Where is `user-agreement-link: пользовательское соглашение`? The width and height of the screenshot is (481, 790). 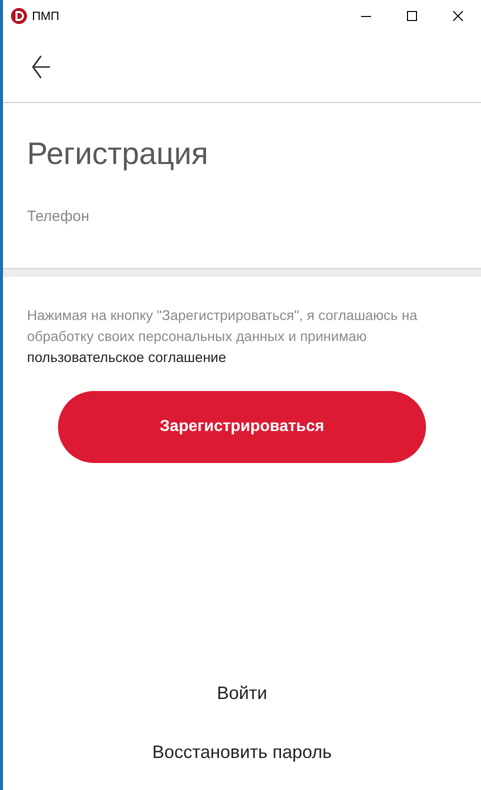 user-agreement-link: пользовательское соглашение is located at coordinates (126, 356).